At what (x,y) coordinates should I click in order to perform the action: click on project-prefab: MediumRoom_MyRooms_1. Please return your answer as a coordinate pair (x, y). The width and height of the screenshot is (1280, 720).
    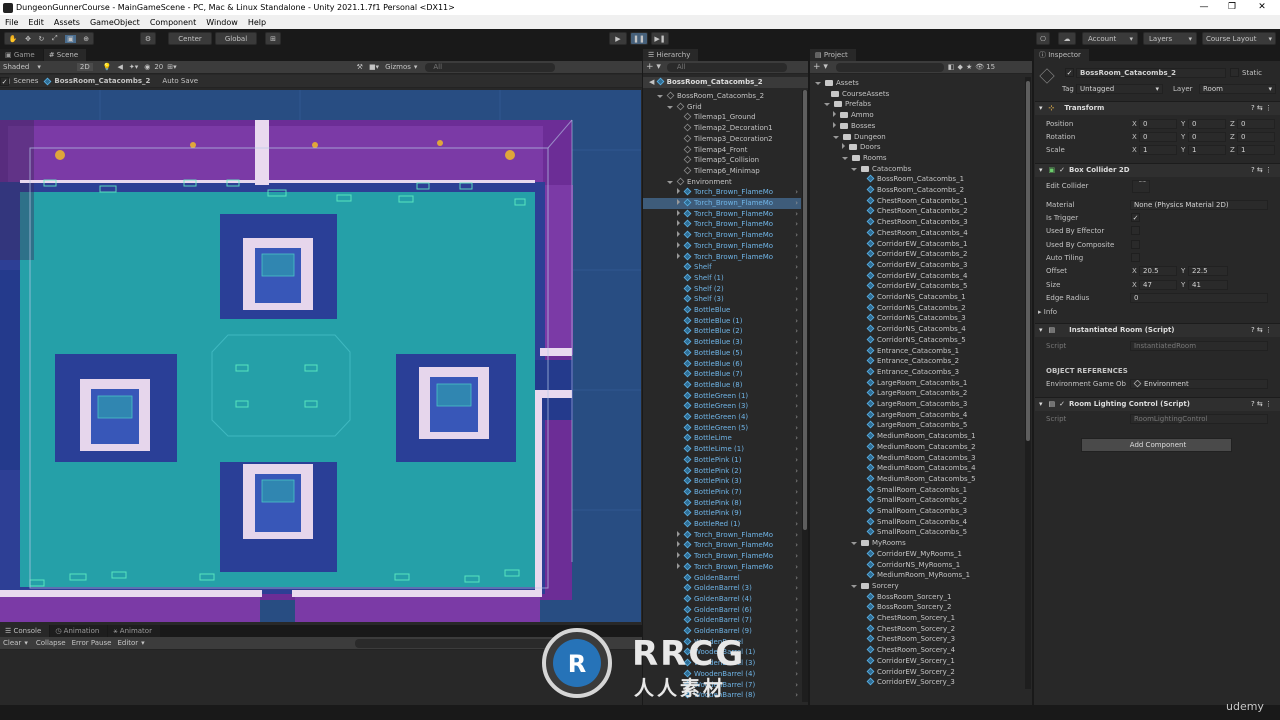
    Looking at the image, I should click on (918, 575).